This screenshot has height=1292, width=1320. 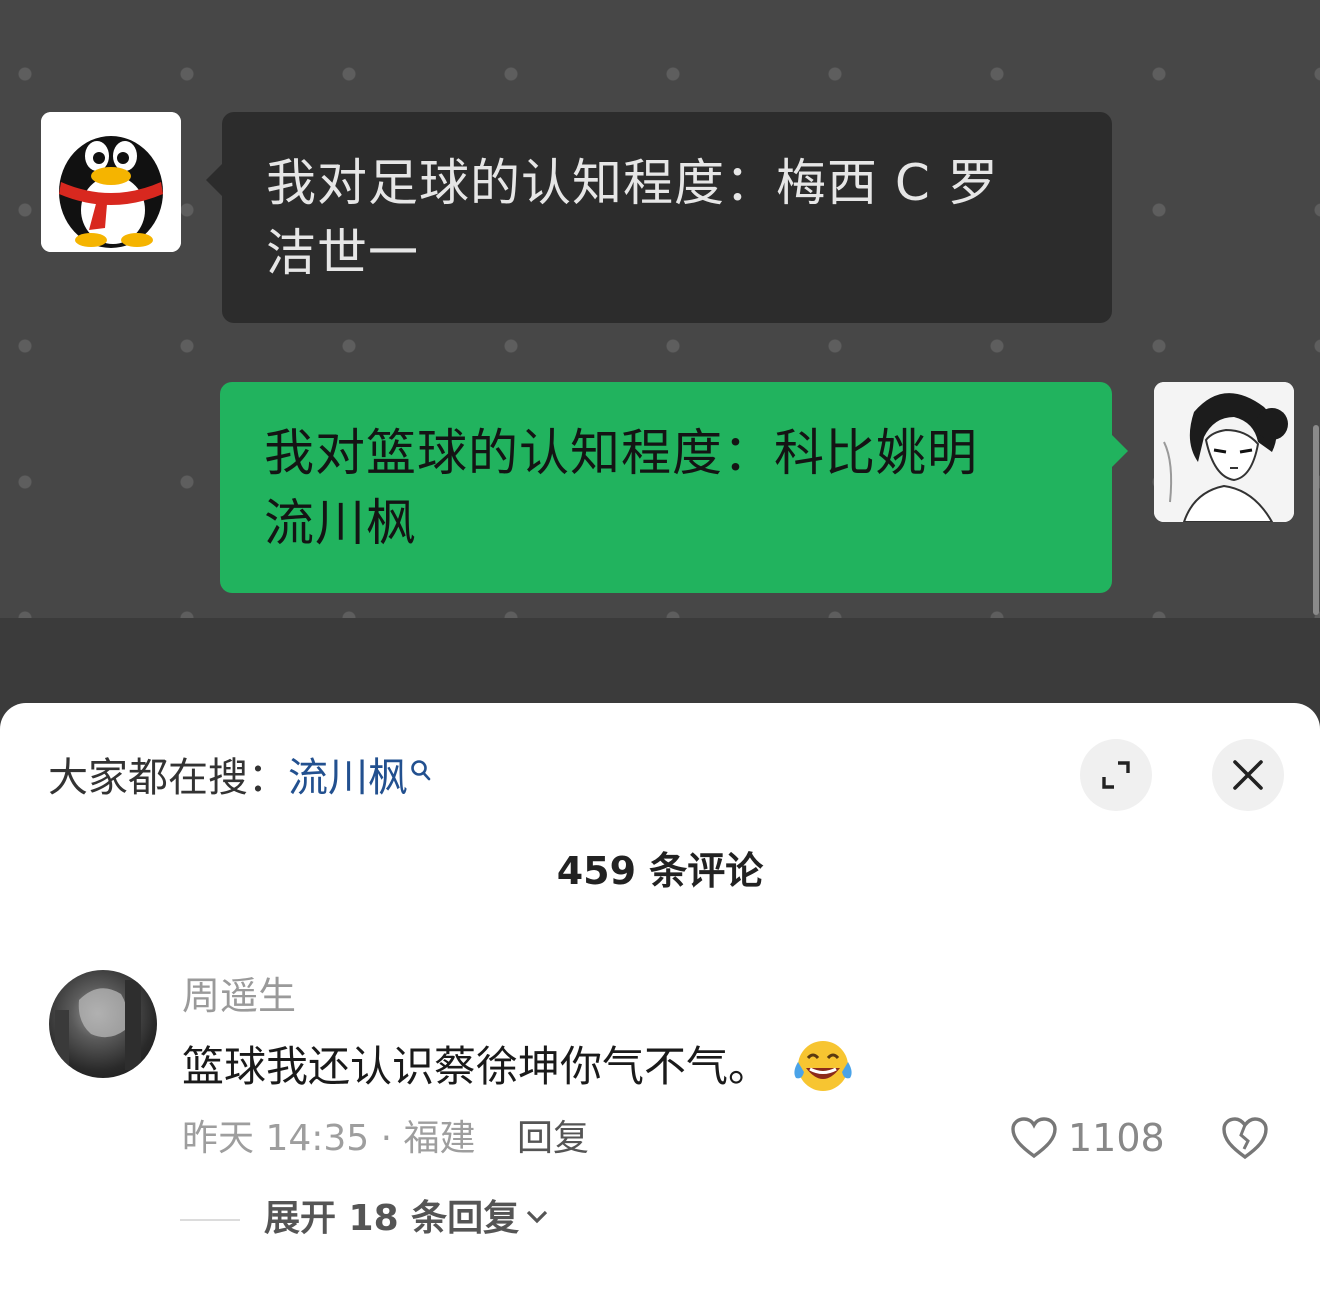 I want to click on comment-text: 篮球我还认识蔡徐坤你气不气。, so click(x=519, y=1067).